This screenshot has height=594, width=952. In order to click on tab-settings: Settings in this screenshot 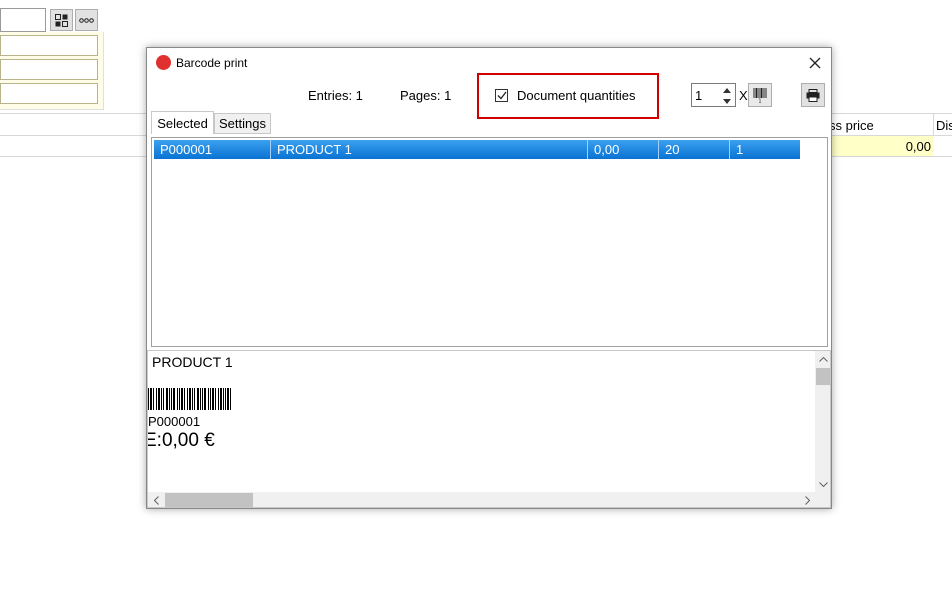, I will do `click(242, 123)`.